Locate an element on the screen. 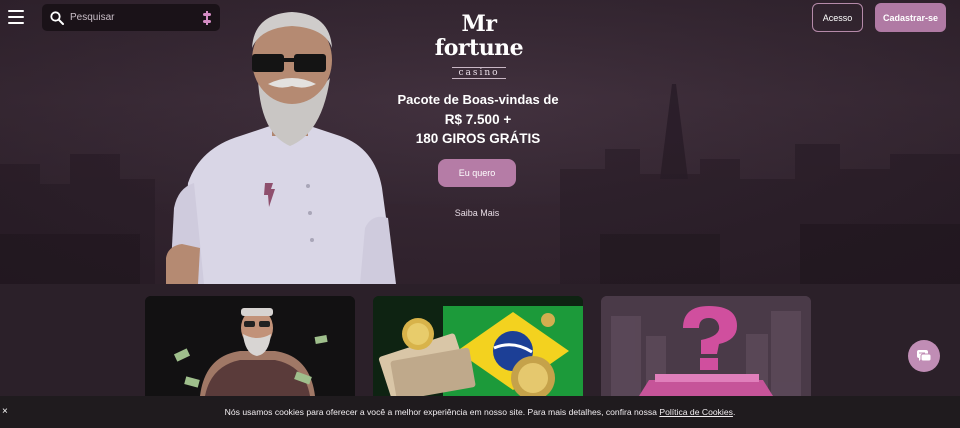 Image resolution: width=960 pixels, height=428 pixels. cookie-suffix: . is located at coordinates (734, 412).